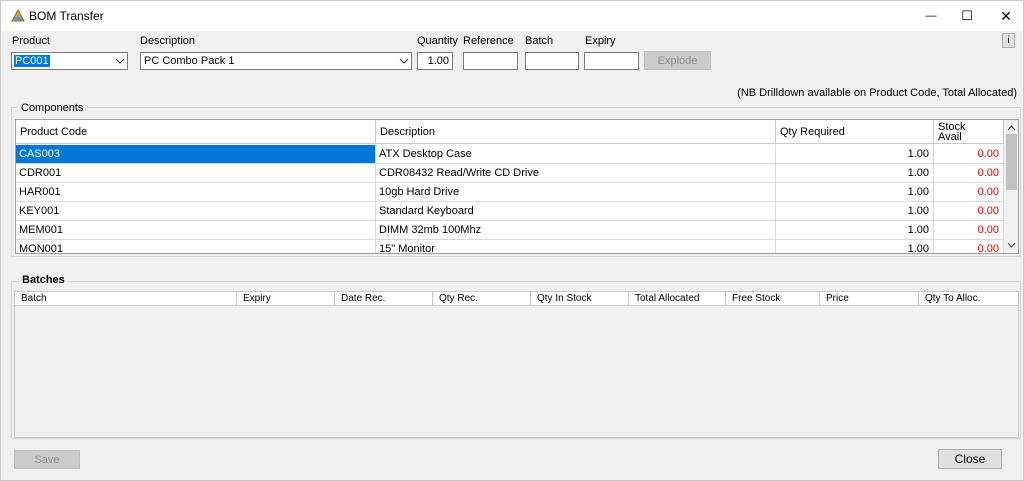  I want to click on scroll-up-icon, so click(1011, 127).